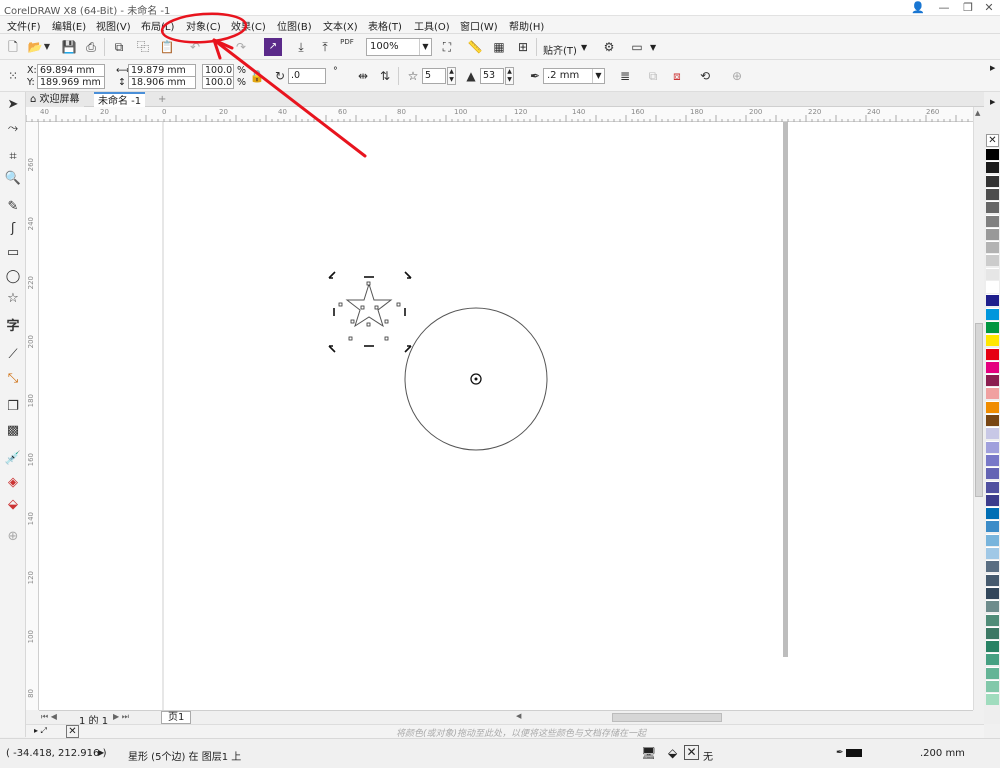  Describe the element at coordinates (157, 25) in the screenshot. I see `menu-layout: 布局(L)` at that location.